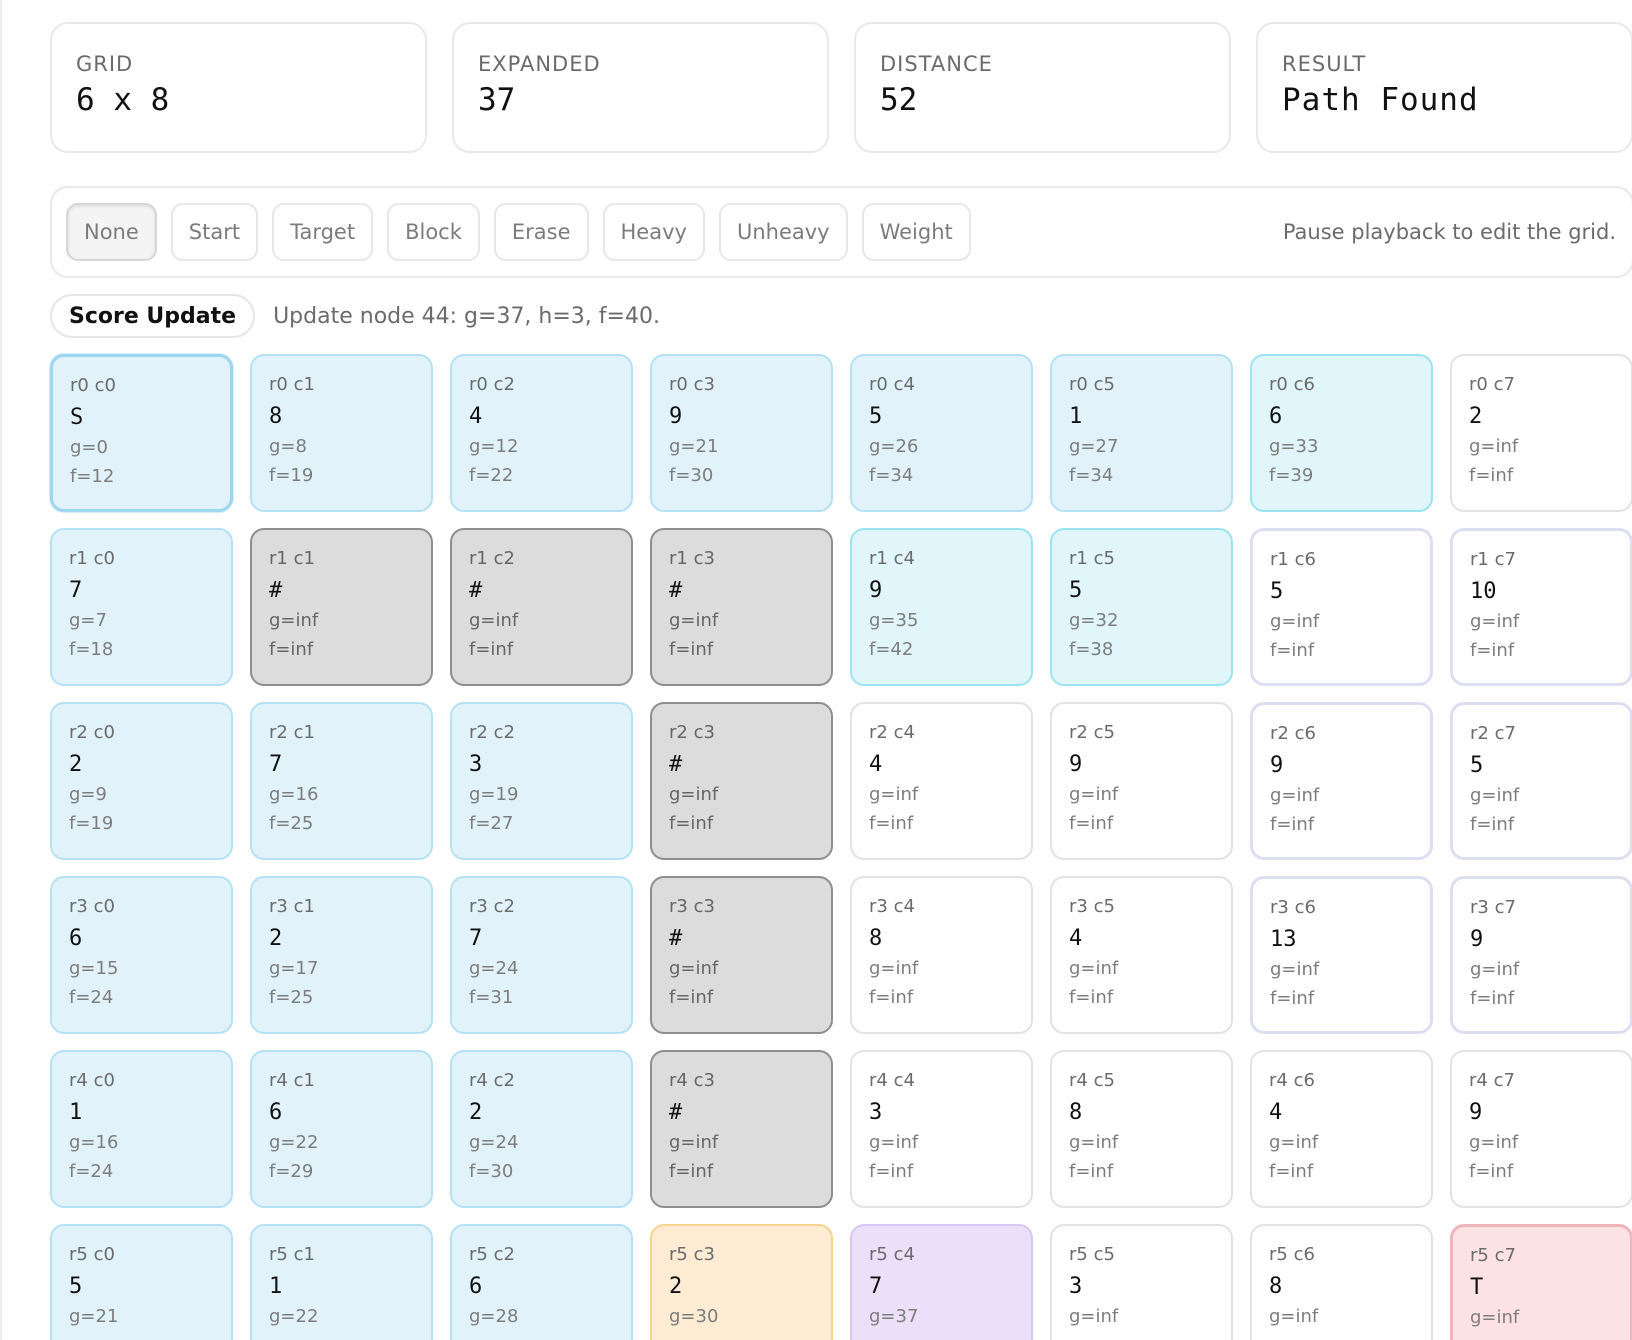  What do you see at coordinates (238, 87) in the screenshot?
I see `stat-grid: GRID 6 x 8` at bounding box center [238, 87].